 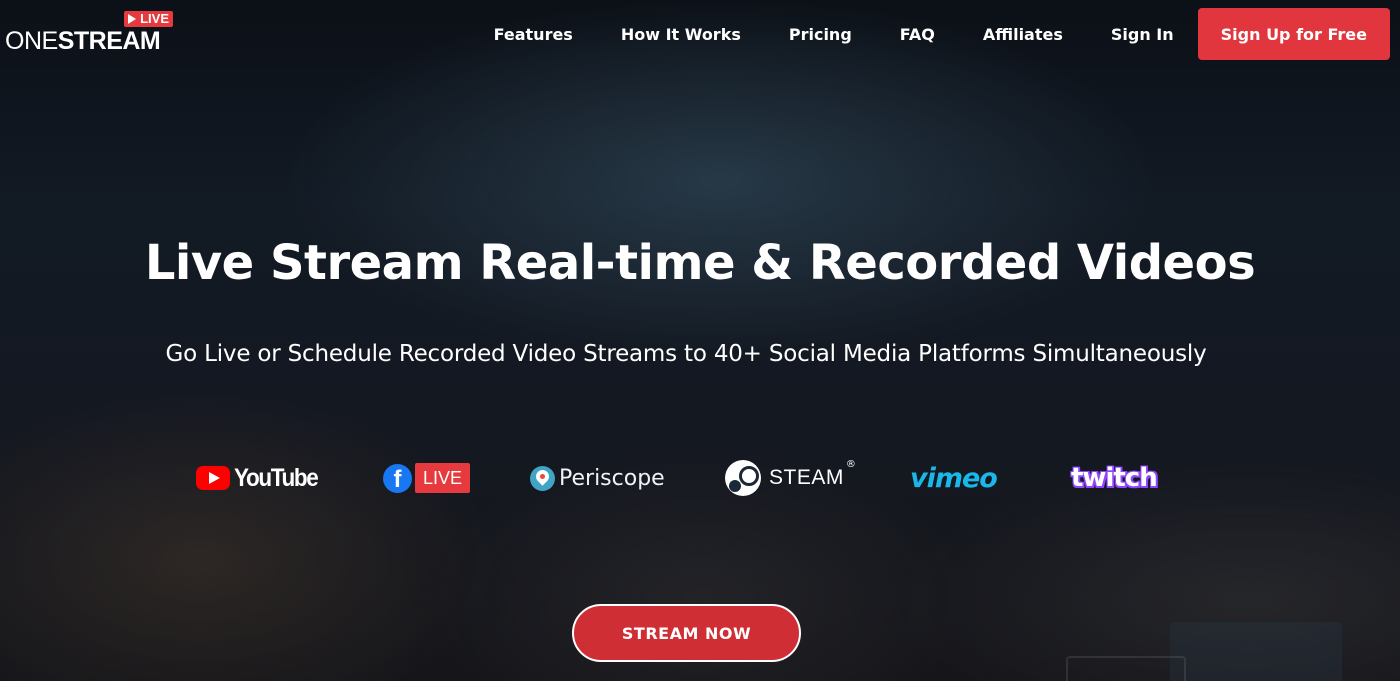 I want to click on vimeo-label: vimeo, so click(x=954, y=478).